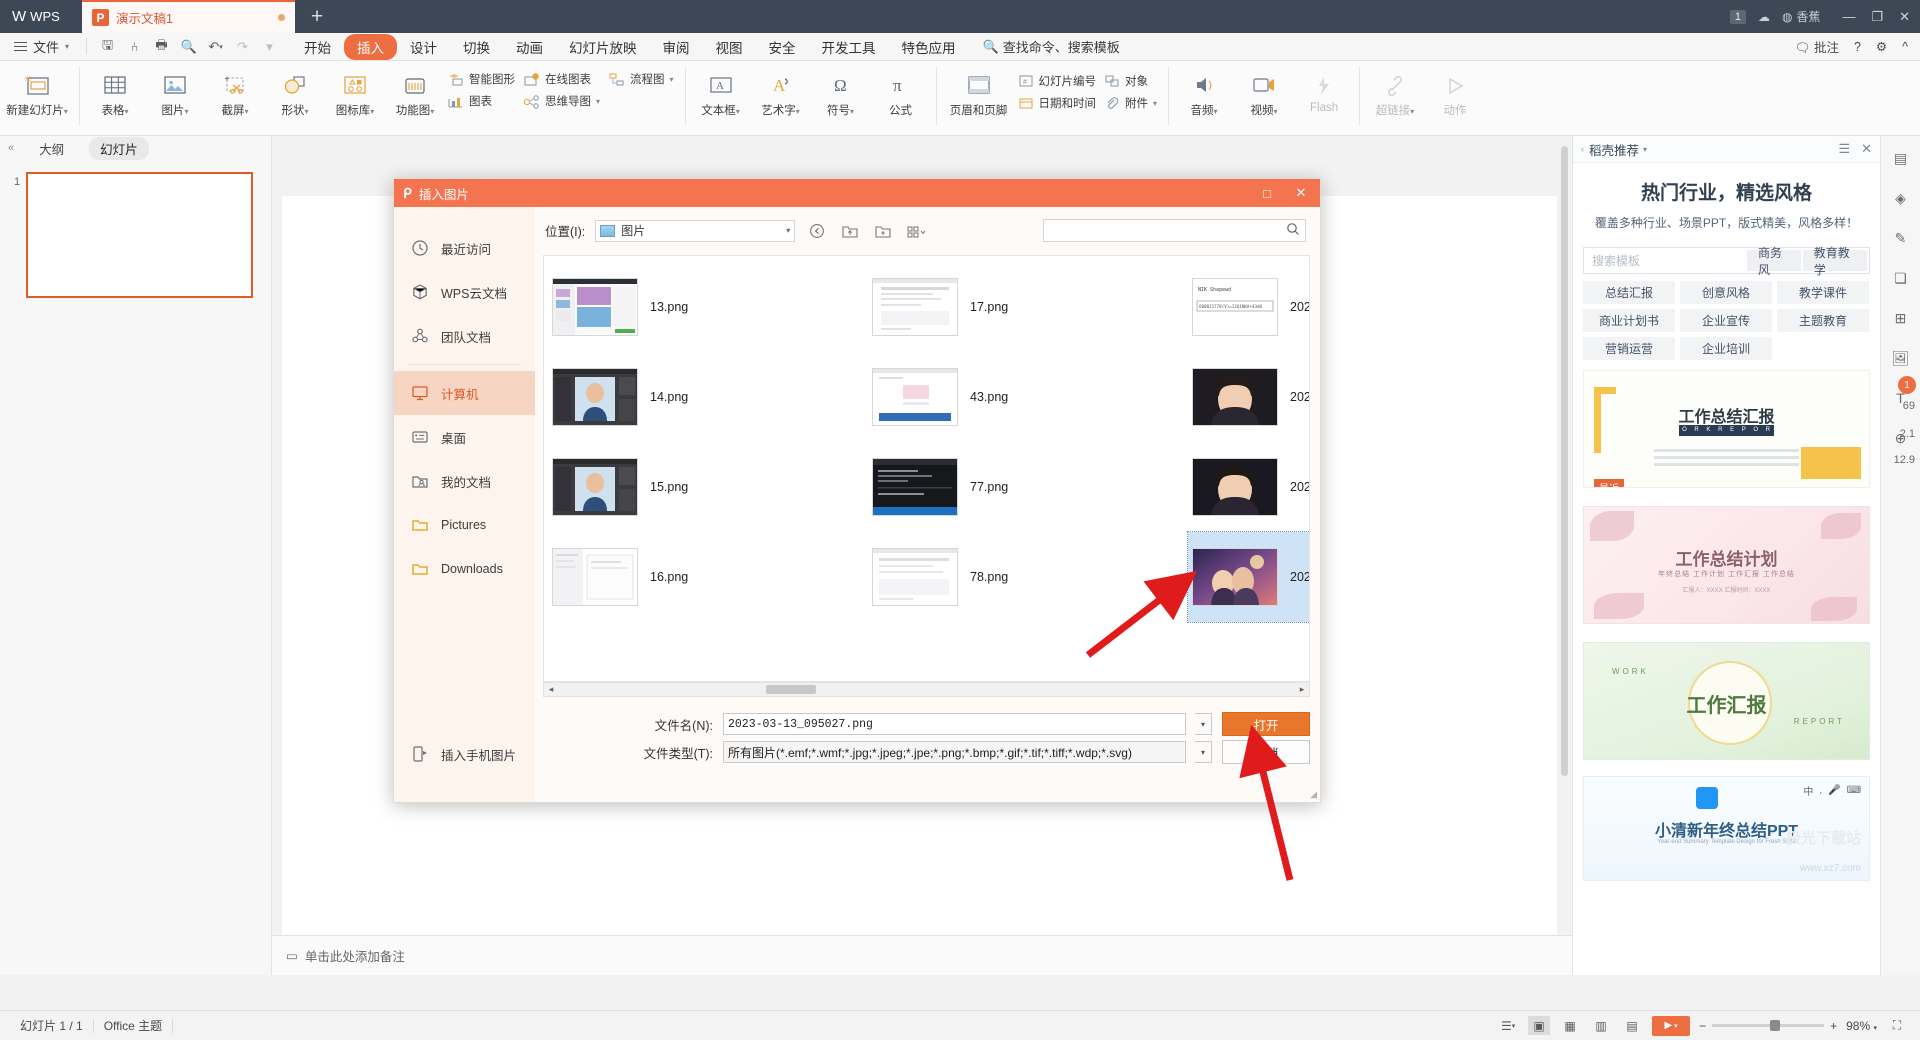 The height and width of the screenshot is (1040, 1920). What do you see at coordinates (1901, 158) in the screenshot?
I see `panel-icon: ▤` at bounding box center [1901, 158].